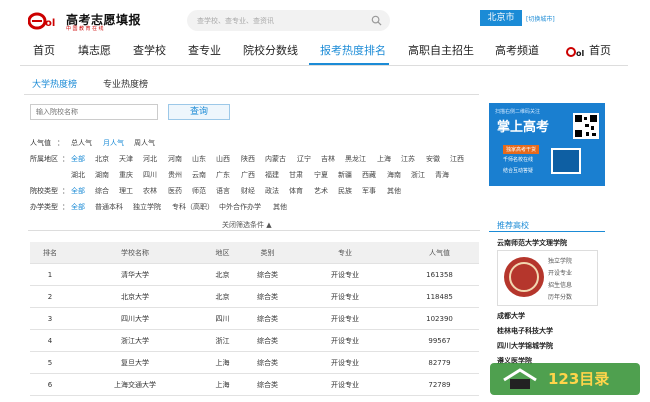 The width and height of the screenshot is (650, 402). I want to click on close-filter-toggle: 关闭筛选条件 ▲, so click(247, 225).